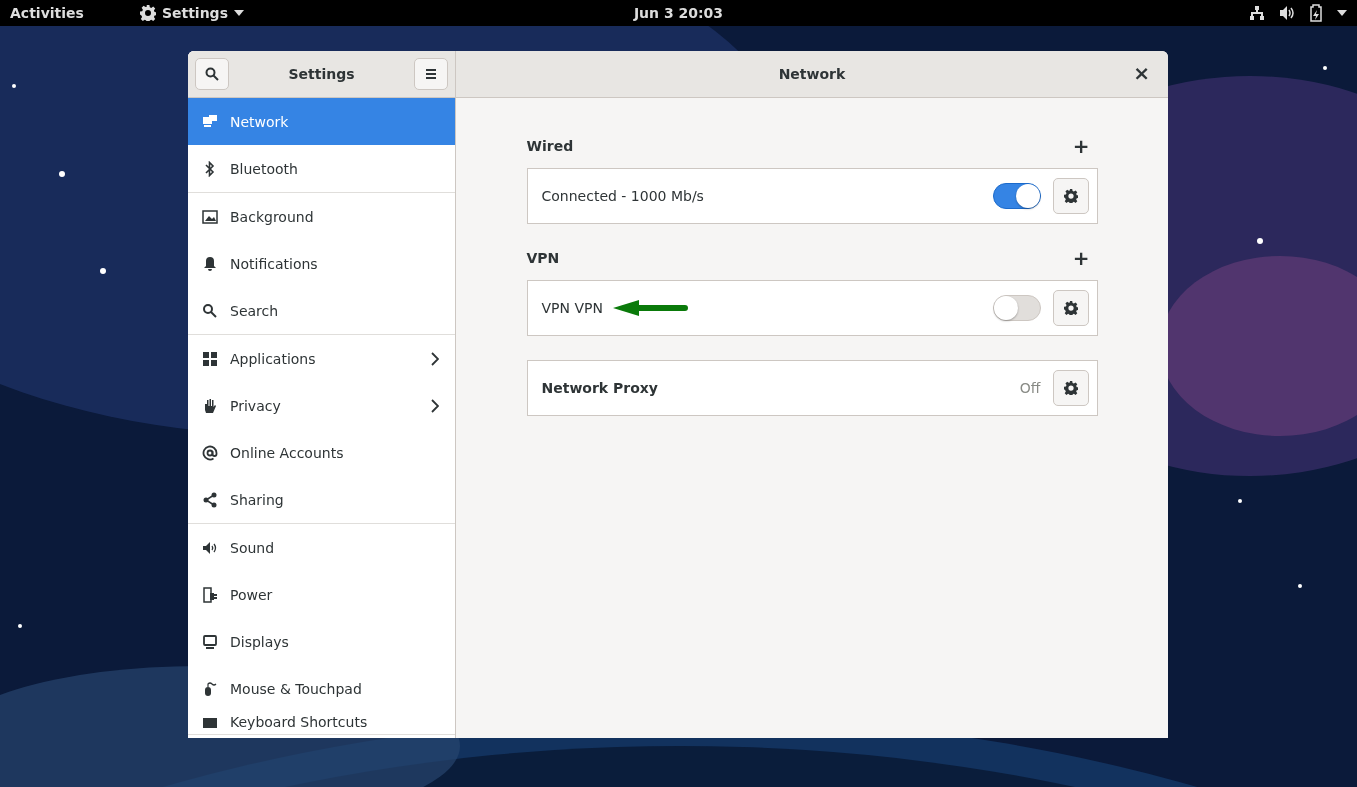 Image resolution: width=1357 pixels, height=787 pixels. What do you see at coordinates (678, 13) in the screenshot?
I see `clock: Jun 3 20:03` at bounding box center [678, 13].